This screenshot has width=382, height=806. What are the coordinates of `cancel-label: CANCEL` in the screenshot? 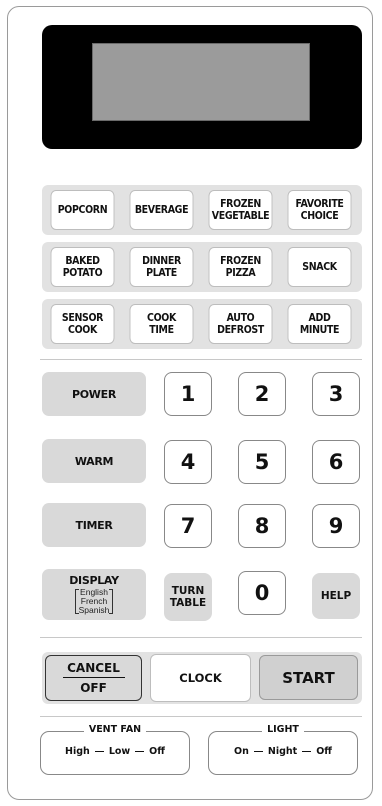 It's located at (93, 669).